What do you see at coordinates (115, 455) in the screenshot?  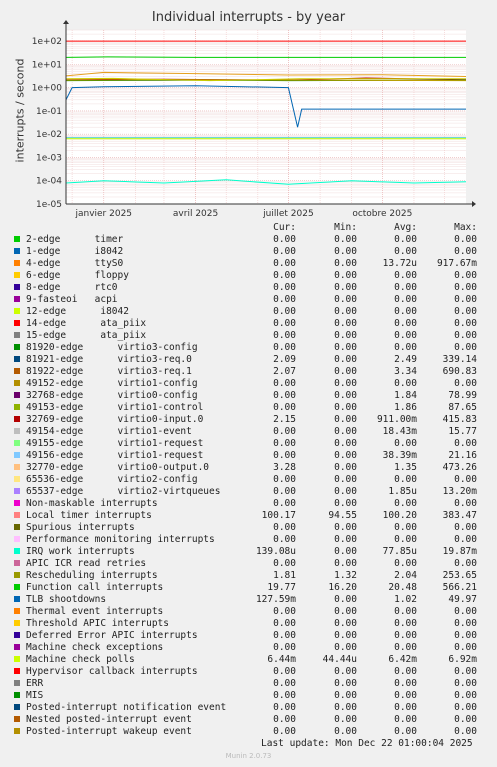 I see `legend-name: 49156-edge virtio1-request` at bounding box center [115, 455].